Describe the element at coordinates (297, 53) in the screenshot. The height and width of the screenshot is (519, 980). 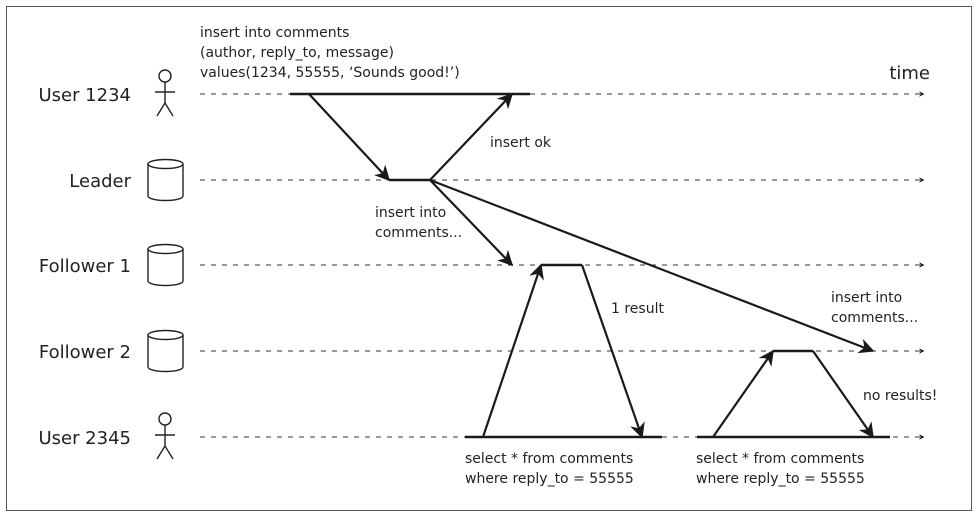
I see `note-line: (author, reply_to, message)` at that location.